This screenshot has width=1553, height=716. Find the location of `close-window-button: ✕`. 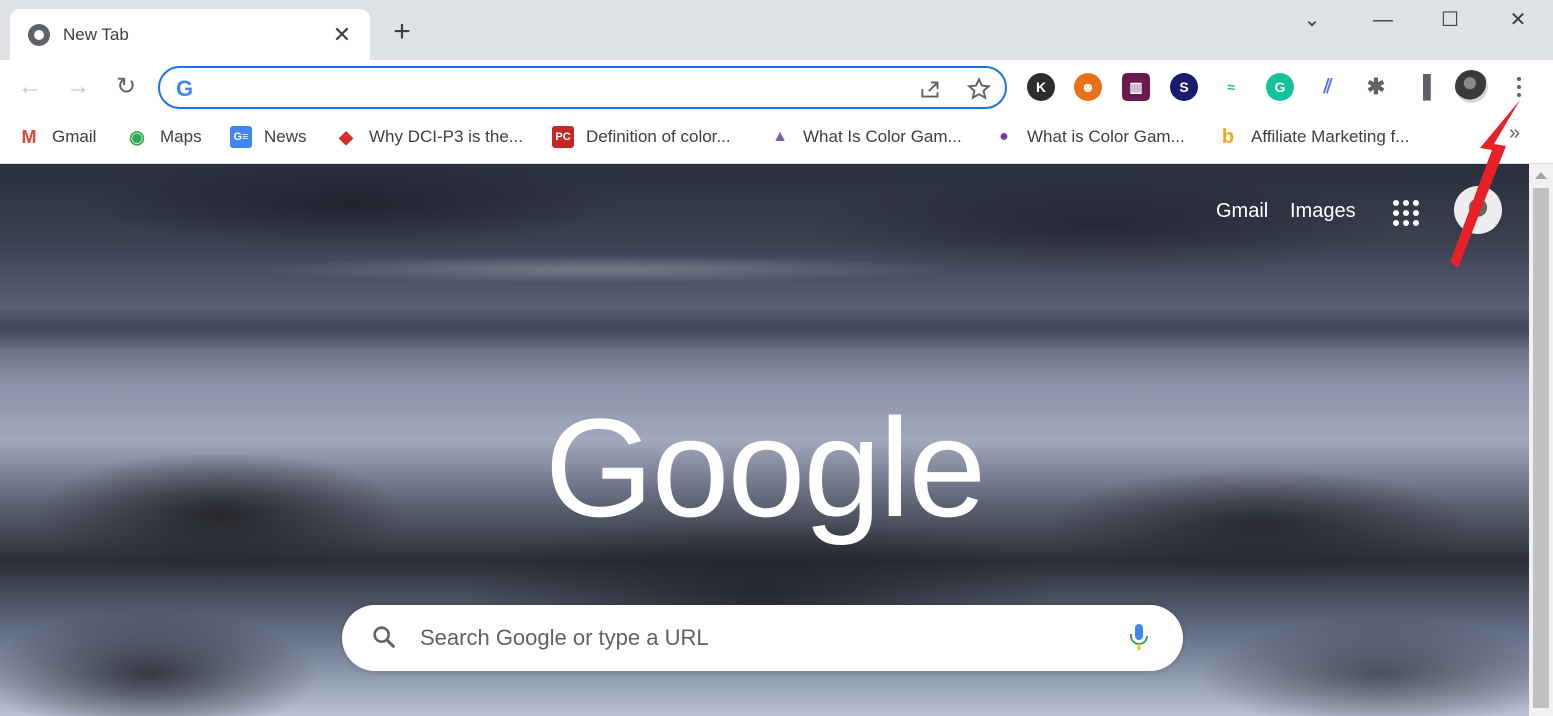

close-window-button: ✕ is located at coordinates (1518, 20).